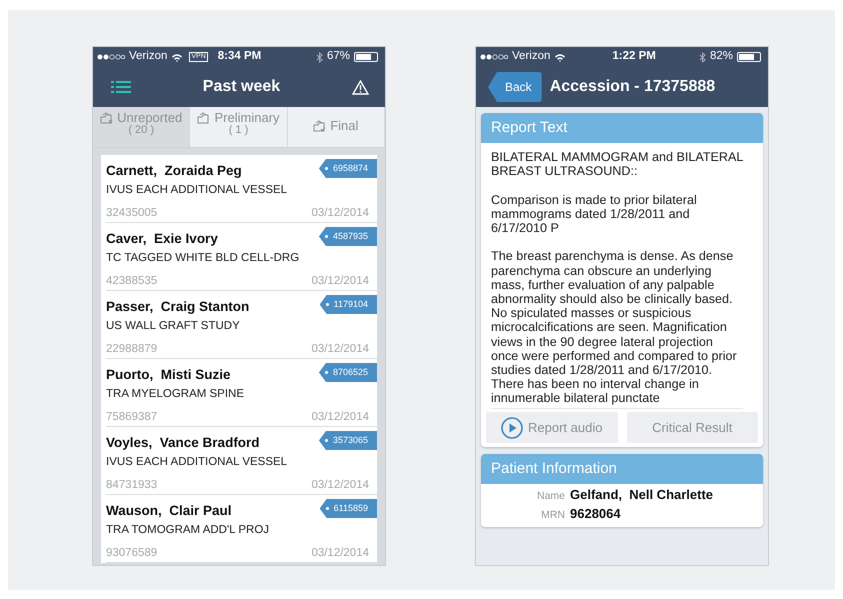  What do you see at coordinates (338, 56) in the screenshot?
I see `battery-percent: 67%` at bounding box center [338, 56].